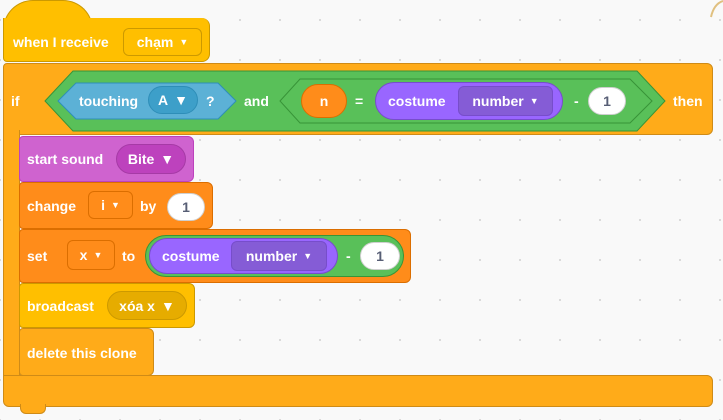 The height and width of the screenshot is (420, 723). Describe the element at coordinates (129, 256) in the screenshot. I see `to-label: to` at that location.